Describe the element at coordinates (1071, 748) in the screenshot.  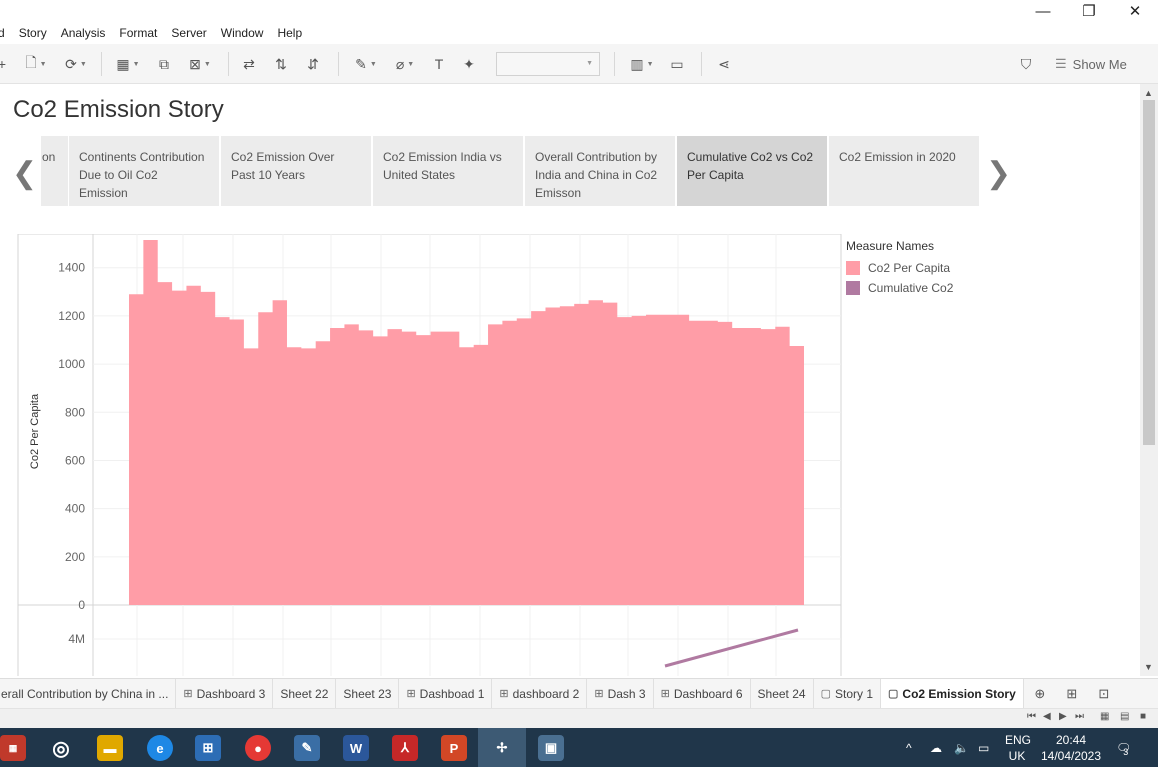
I see `system-clock: 20:44 14/04/2023` at that location.